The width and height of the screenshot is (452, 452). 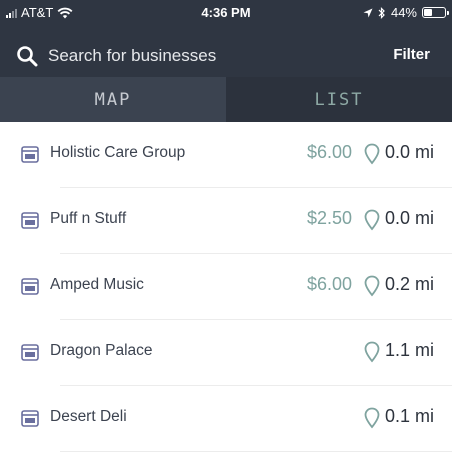 I want to click on business-name: Desert Deli, so click(x=88, y=416).